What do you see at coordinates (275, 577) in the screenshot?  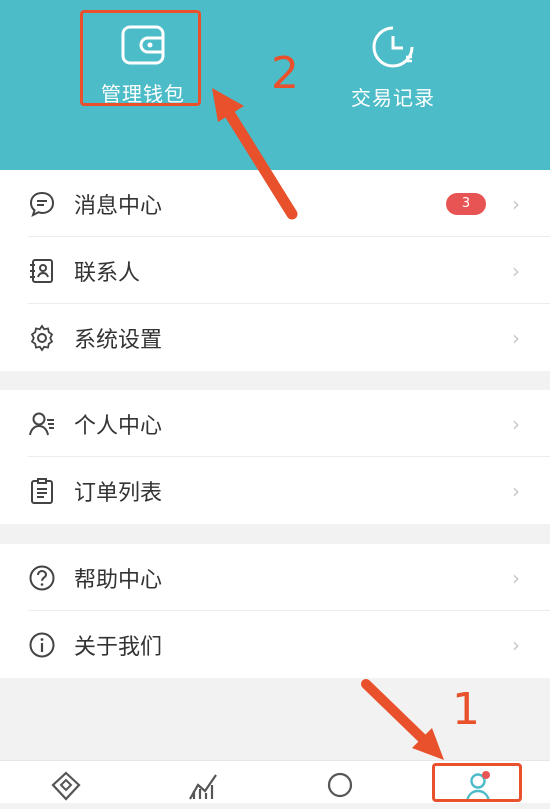 I see `menu-item-help-center: 帮助中心 ›` at bounding box center [275, 577].